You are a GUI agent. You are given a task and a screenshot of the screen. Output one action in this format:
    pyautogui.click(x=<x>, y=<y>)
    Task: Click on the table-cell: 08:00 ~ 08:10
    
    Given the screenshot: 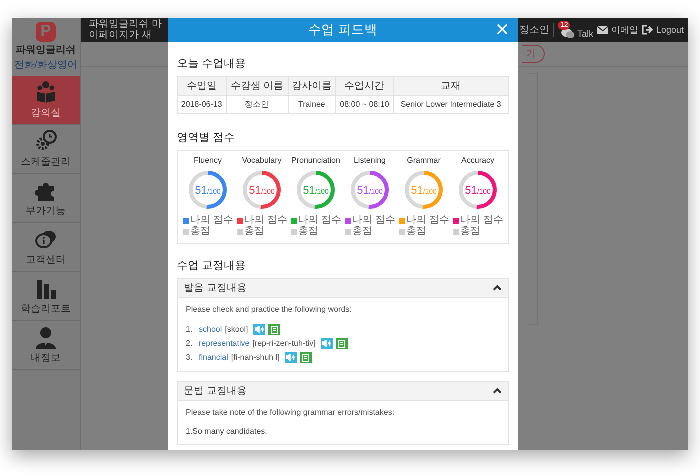 What is the action you would take?
    pyautogui.click(x=365, y=105)
    